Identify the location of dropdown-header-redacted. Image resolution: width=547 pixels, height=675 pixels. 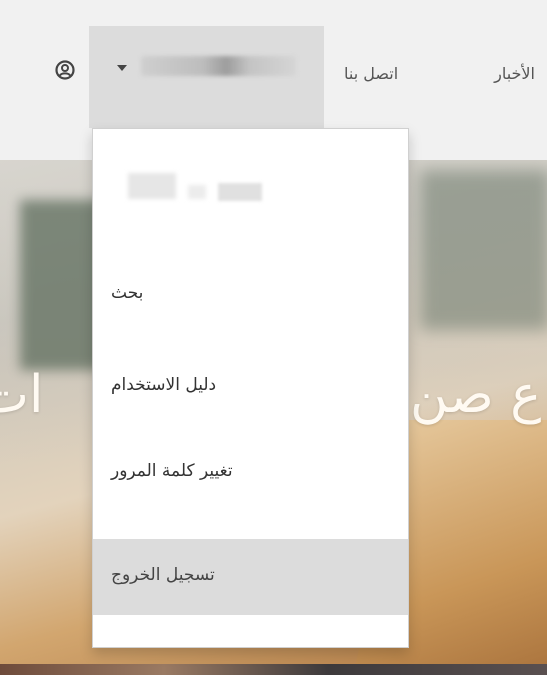
(203, 188).